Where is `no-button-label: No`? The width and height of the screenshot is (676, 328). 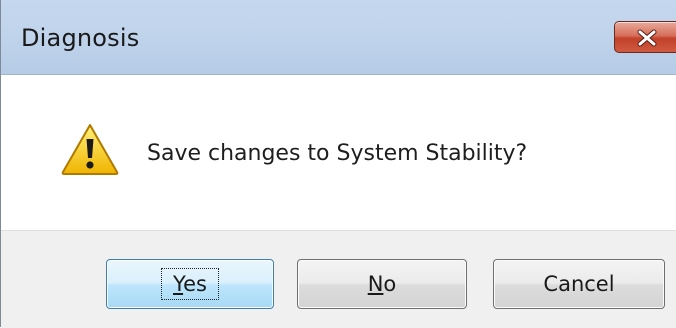
no-button-label: No is located at coordinates (382, 284).